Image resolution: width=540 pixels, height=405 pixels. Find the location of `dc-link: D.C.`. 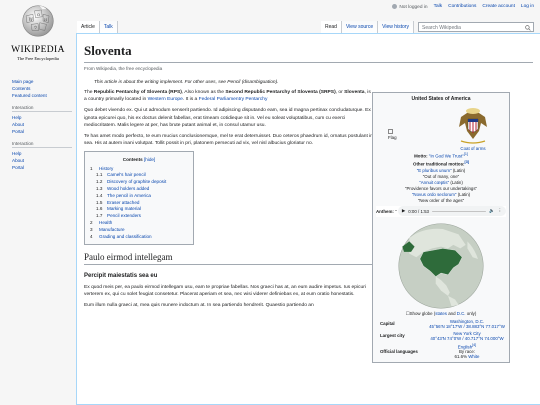

dc-link: D.C. is located at coordinates (461, 313).